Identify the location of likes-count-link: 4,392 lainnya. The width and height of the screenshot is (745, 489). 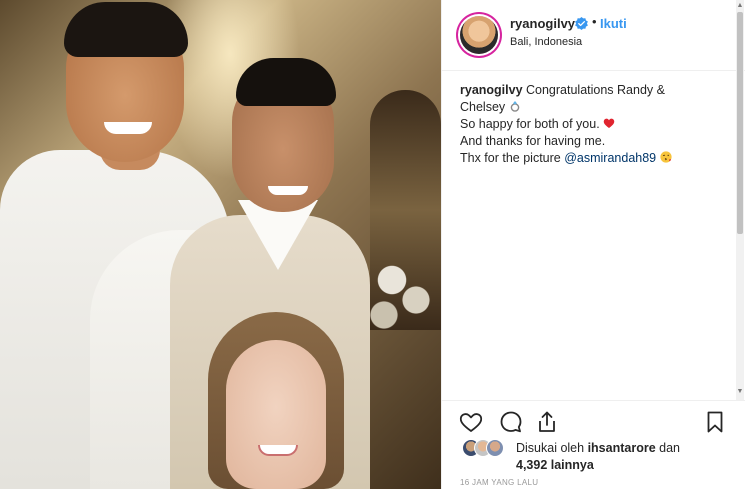
(555, 465).